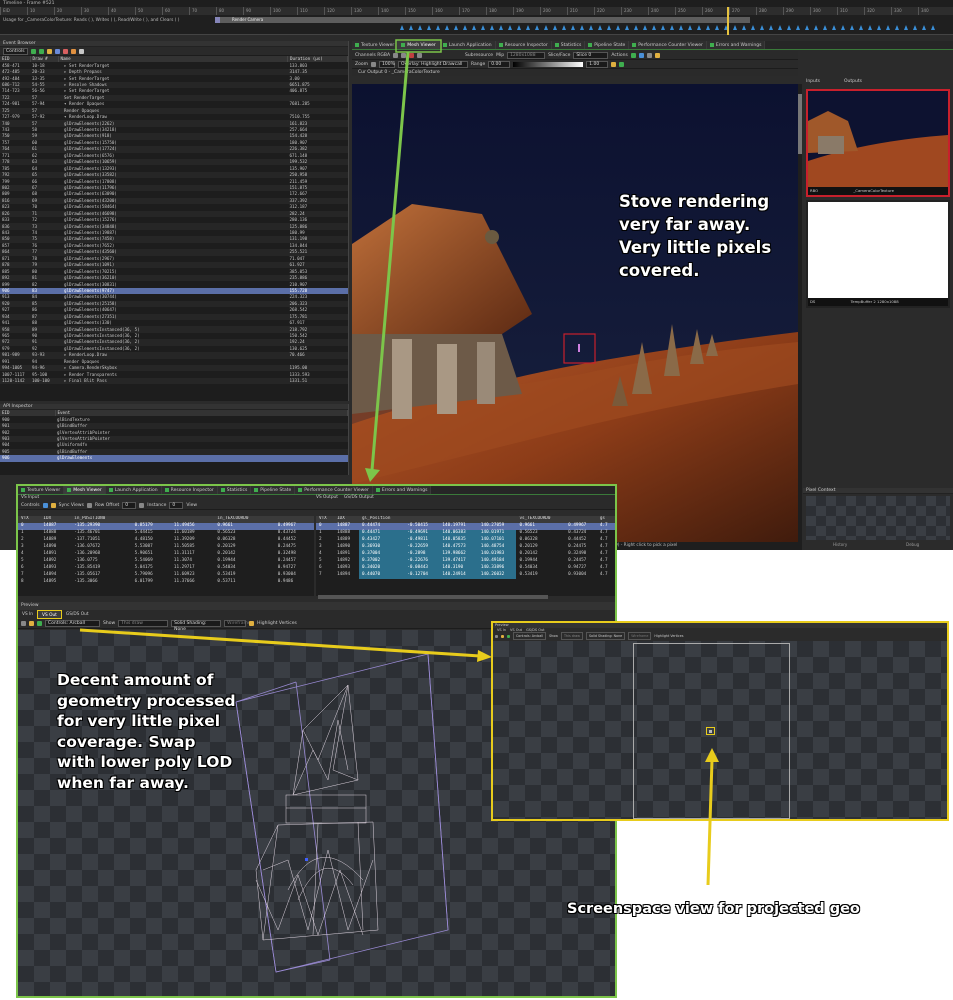 Image resolution: width=953 pixels, height=1000 pixels. Describe the element at coordinates (548, 64) in the screenshot. I see `range-slider` at that location.